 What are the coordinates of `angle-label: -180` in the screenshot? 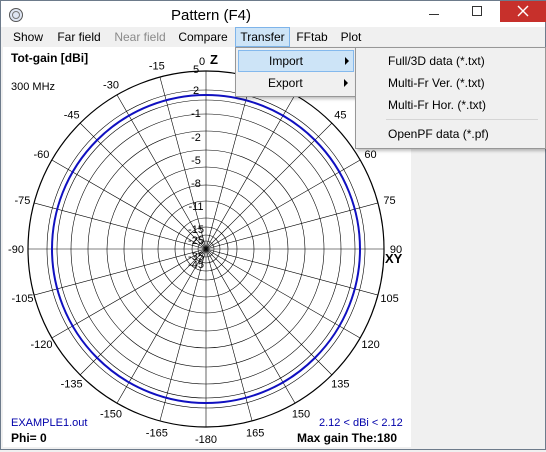 It's located at (206, 440).